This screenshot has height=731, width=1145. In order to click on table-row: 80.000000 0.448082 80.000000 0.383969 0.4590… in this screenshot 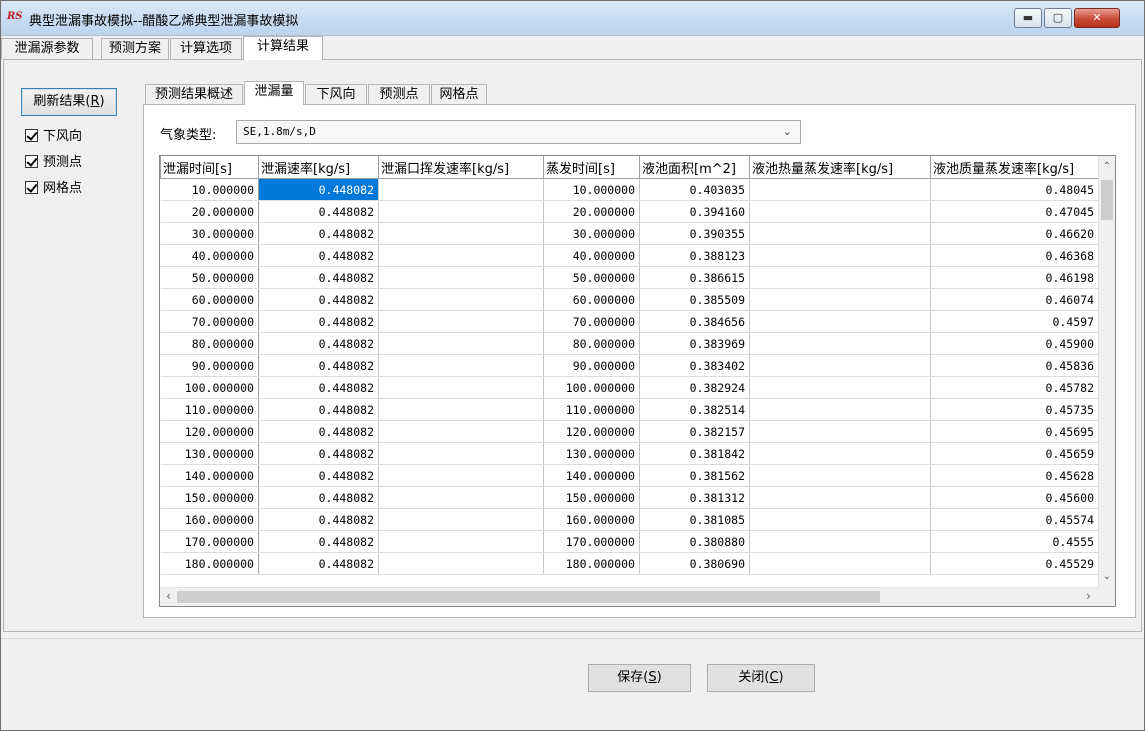, I will do `click(629, 343)`.